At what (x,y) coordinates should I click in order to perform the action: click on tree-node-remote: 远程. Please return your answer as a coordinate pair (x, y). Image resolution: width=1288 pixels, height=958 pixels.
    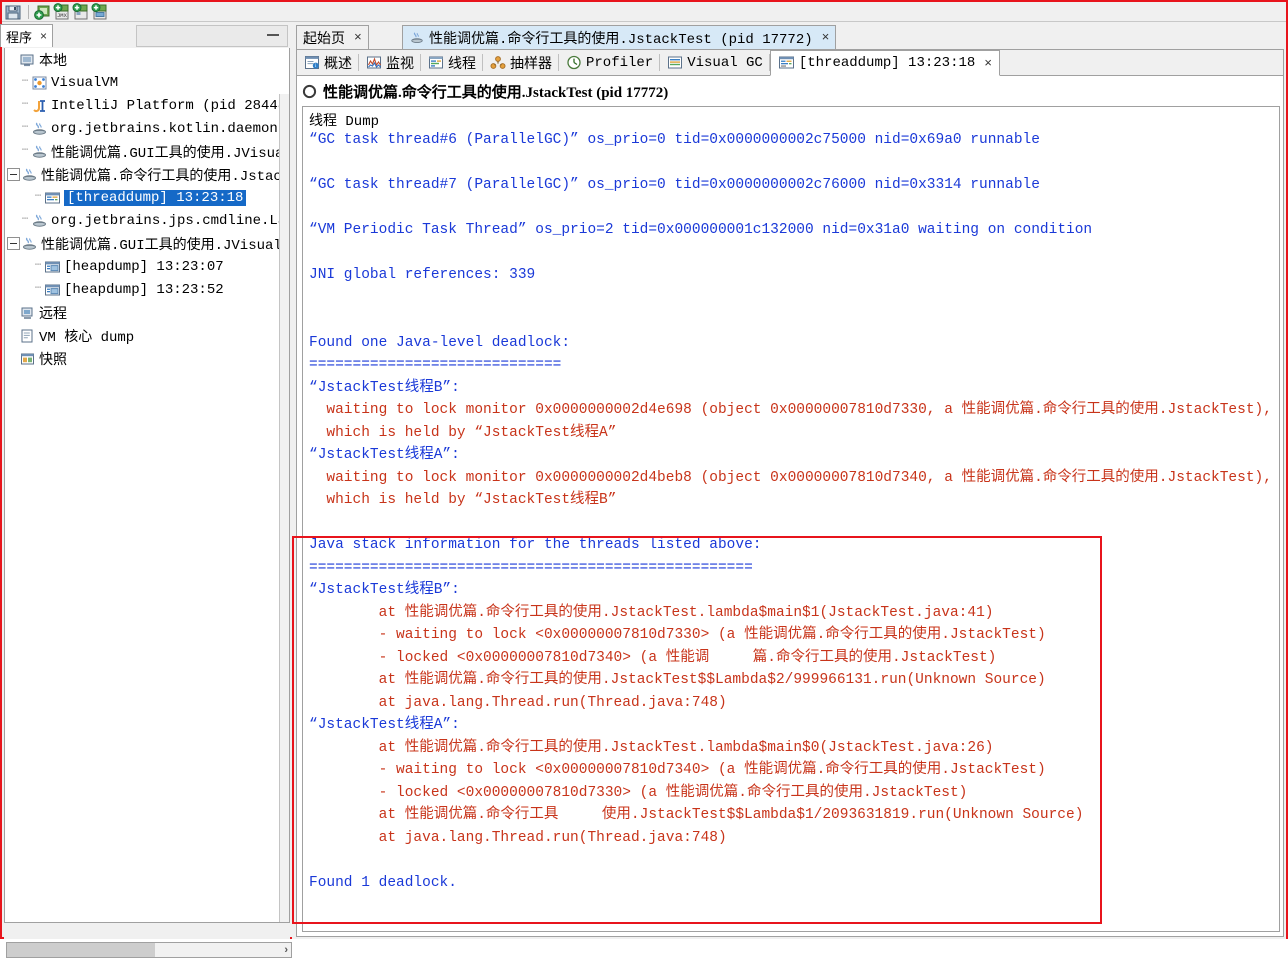
    Looking at the image, I should click on (147, 312).